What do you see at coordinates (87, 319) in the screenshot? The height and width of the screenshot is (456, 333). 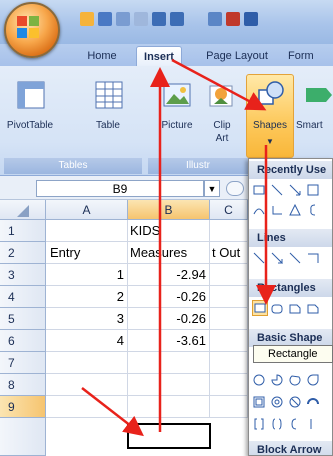 I see `cell-a5: 3` at bounding box center [87, 319].